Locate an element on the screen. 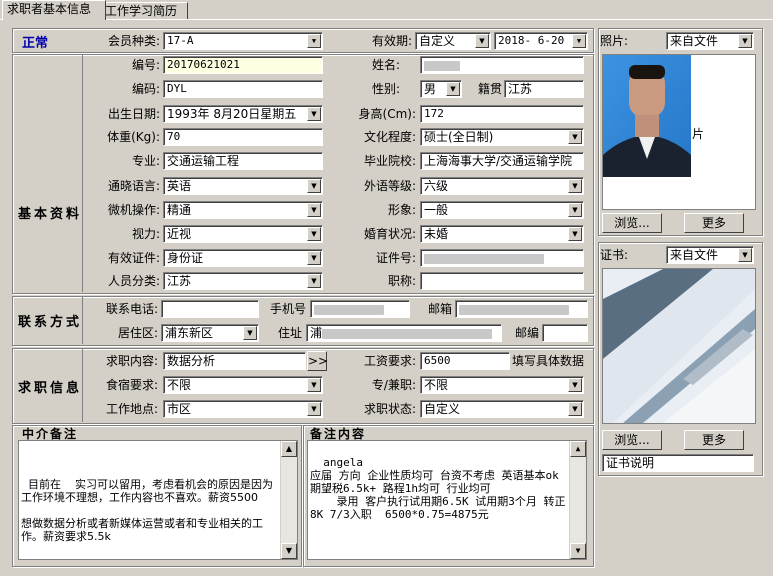 This screenshot has width=773, height=576. lang-level-select: 六级 ▼ is located at coordinates (502, 186).